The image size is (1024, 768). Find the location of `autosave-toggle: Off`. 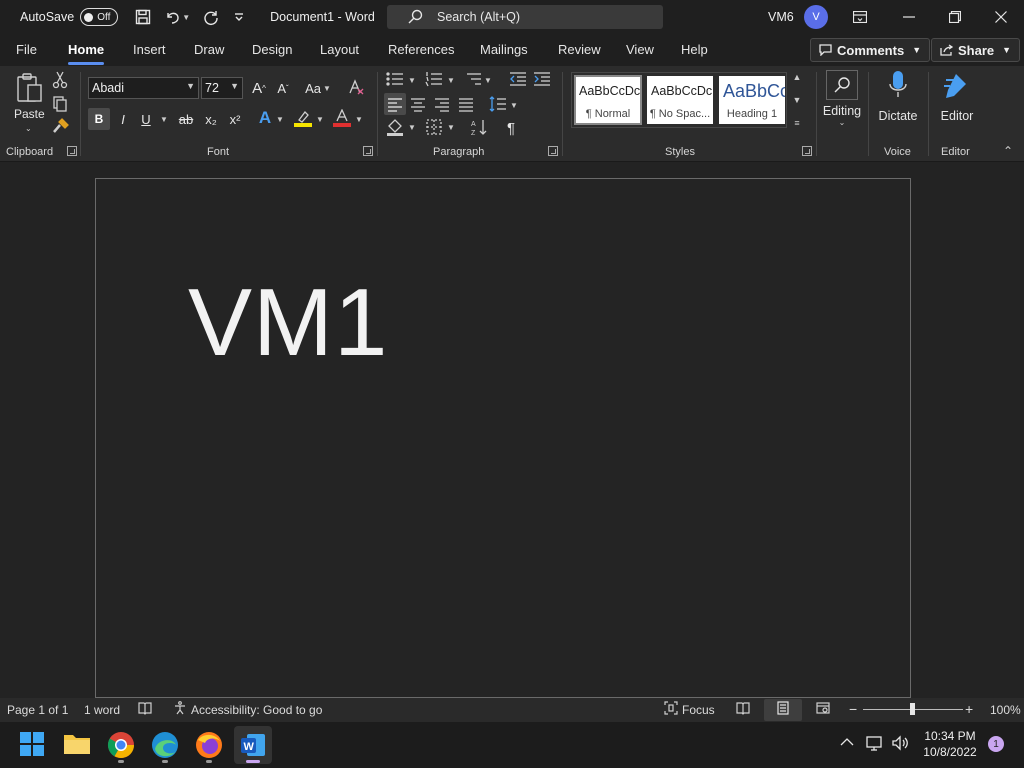

autosave-toggle: Off is located at coordinates (99, 17).